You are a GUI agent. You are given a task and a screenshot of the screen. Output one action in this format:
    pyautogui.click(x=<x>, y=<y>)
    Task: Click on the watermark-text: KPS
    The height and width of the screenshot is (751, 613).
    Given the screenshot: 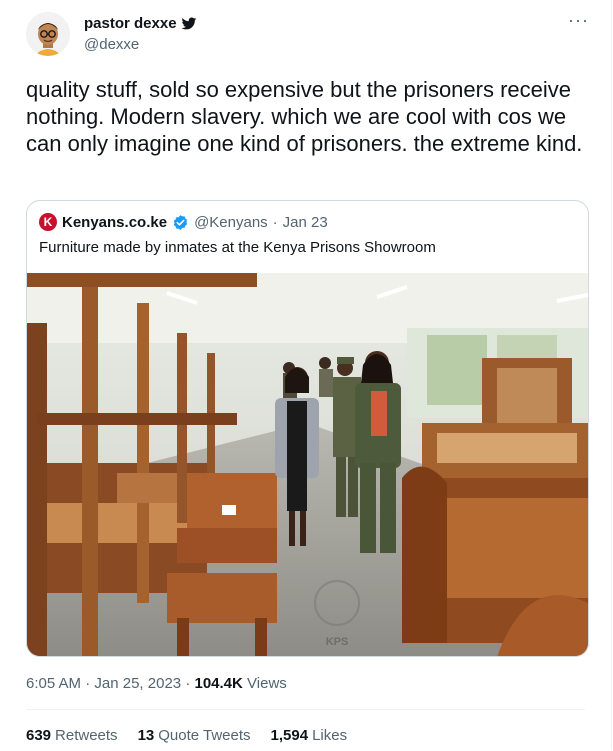 What is the action you would take?
    pyautogui.click(x=337, y=642)
    